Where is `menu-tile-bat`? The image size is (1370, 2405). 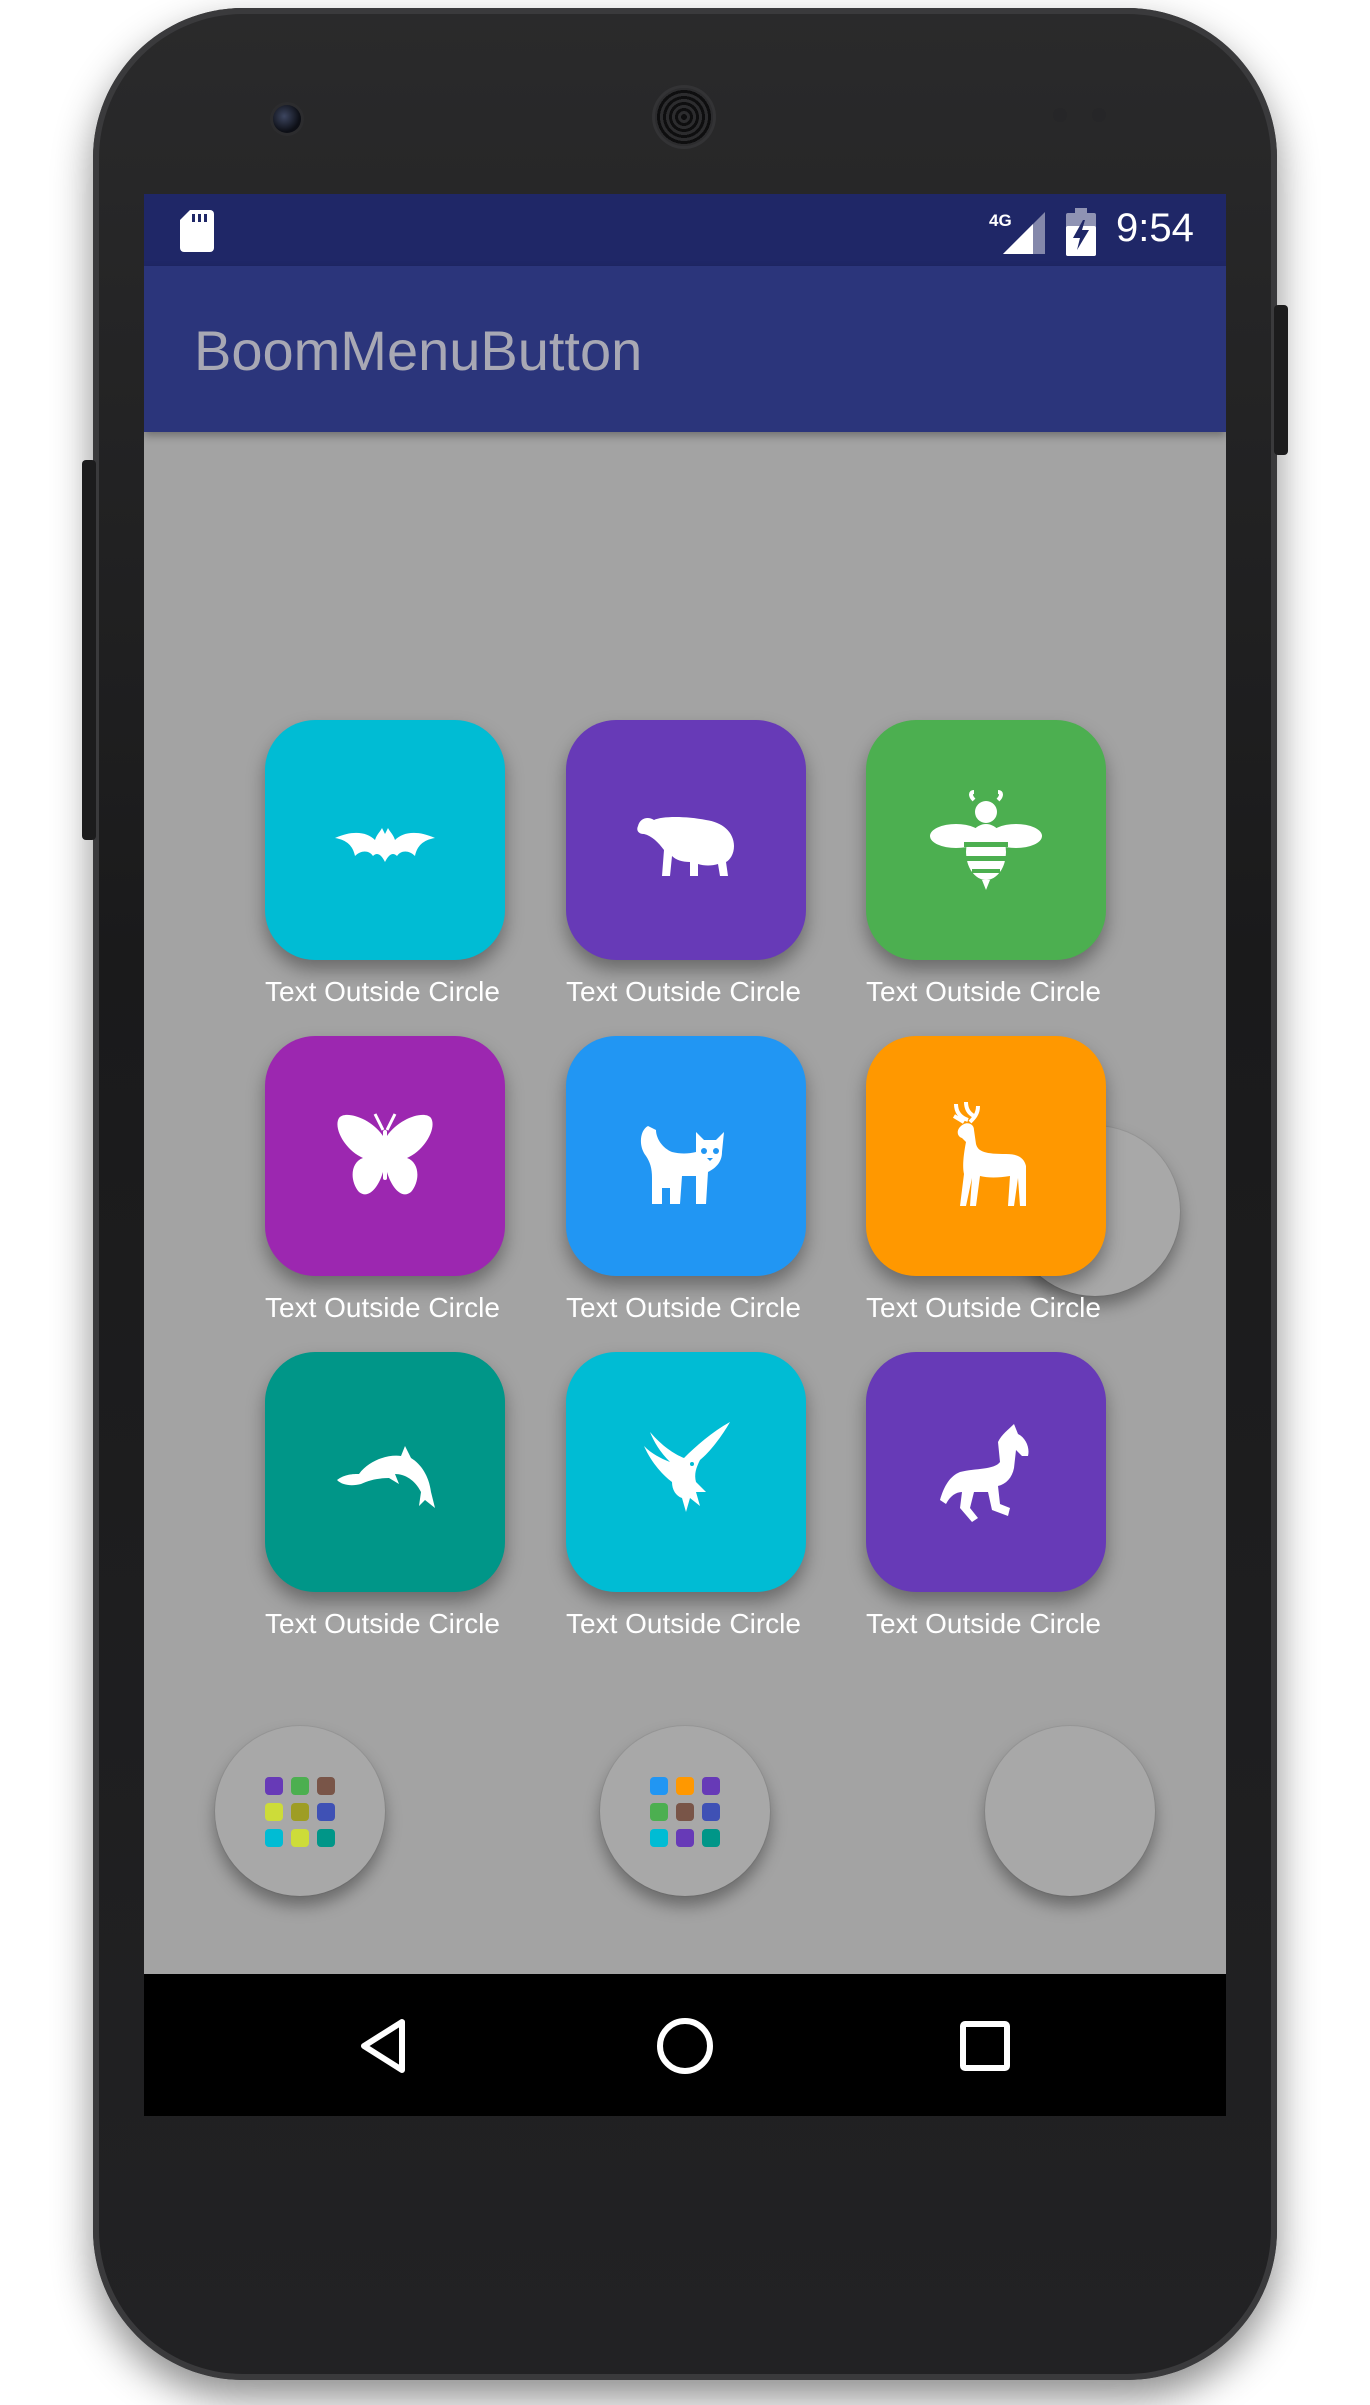 menu-tile-bat is located at coordinates (385, 840).